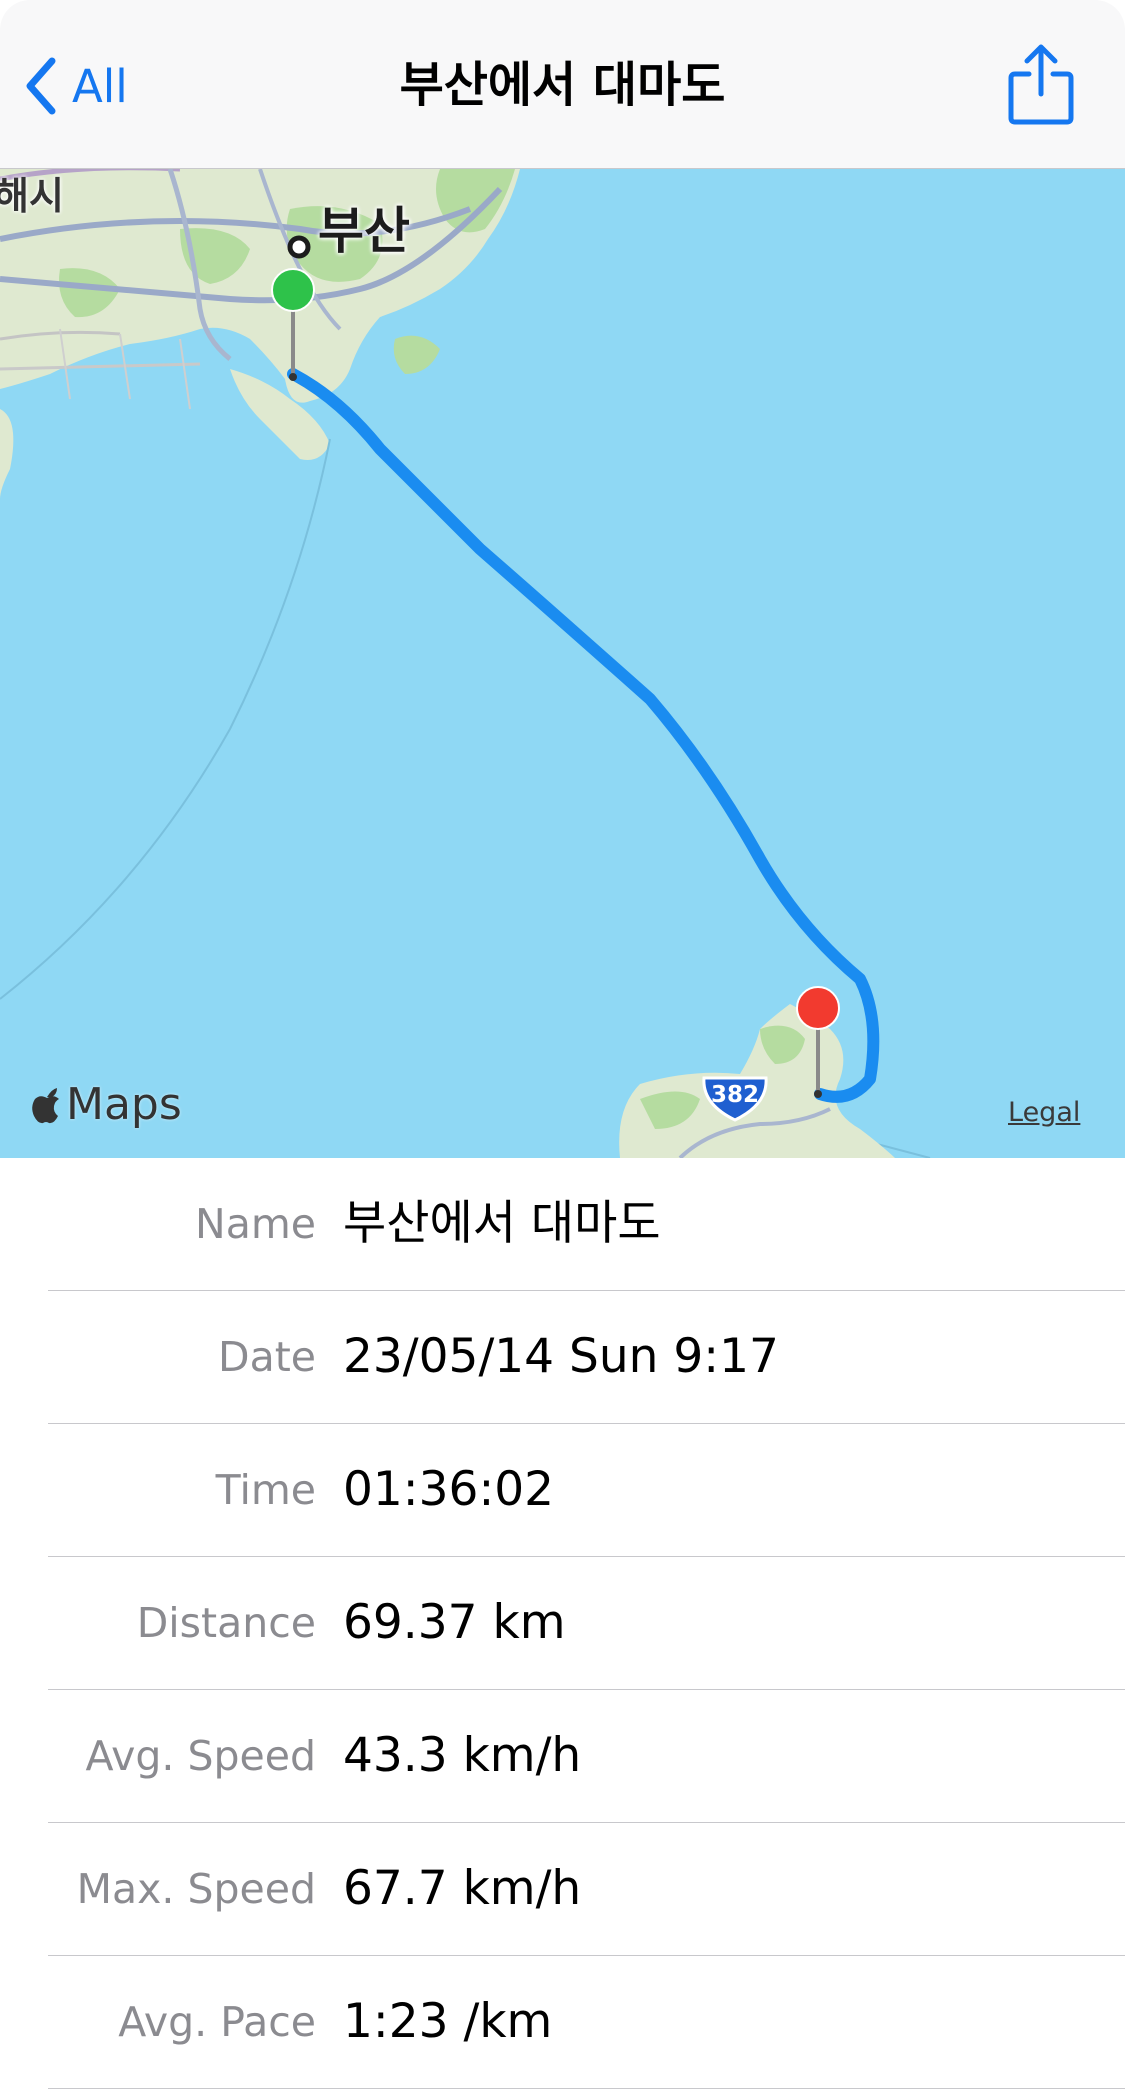 The width and height of the screenshot is (1125, 2089). I want to click on detail-row-avg-pace: Avg. Pace 1:23 /km, so click(586, 2022).